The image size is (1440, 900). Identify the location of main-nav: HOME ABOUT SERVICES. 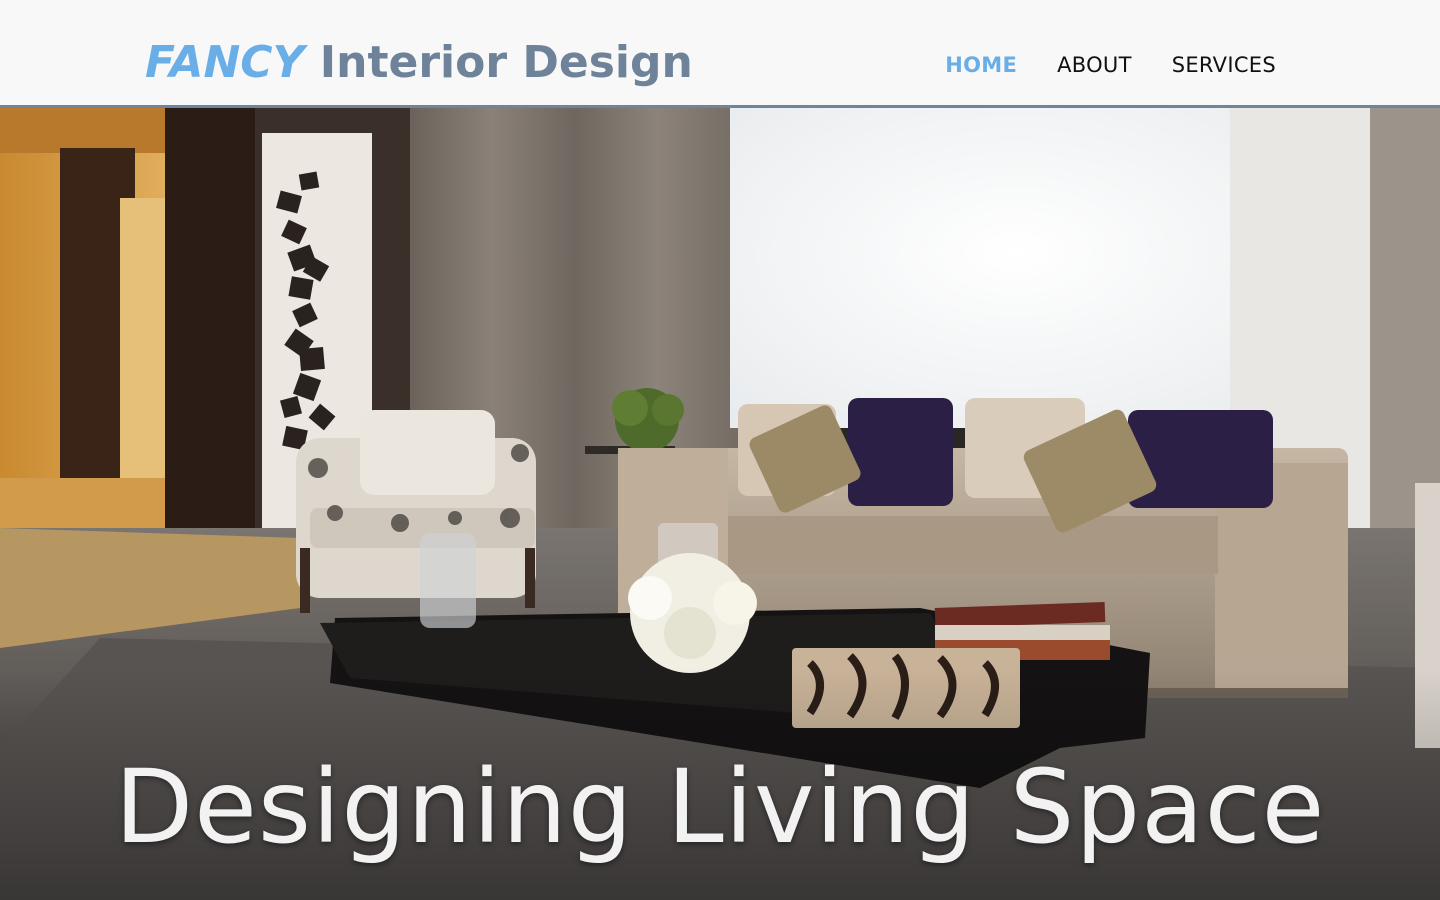
(1110, 65).